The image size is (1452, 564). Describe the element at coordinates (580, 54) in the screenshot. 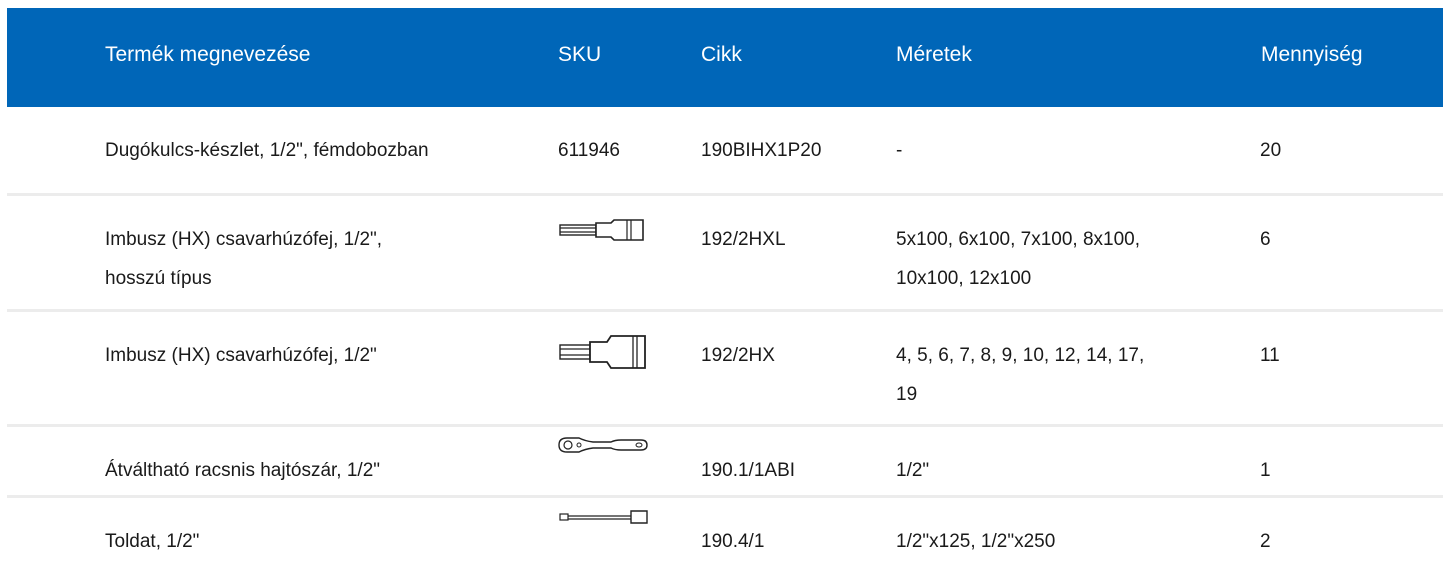

I see `header-sku: SKU` at that location.